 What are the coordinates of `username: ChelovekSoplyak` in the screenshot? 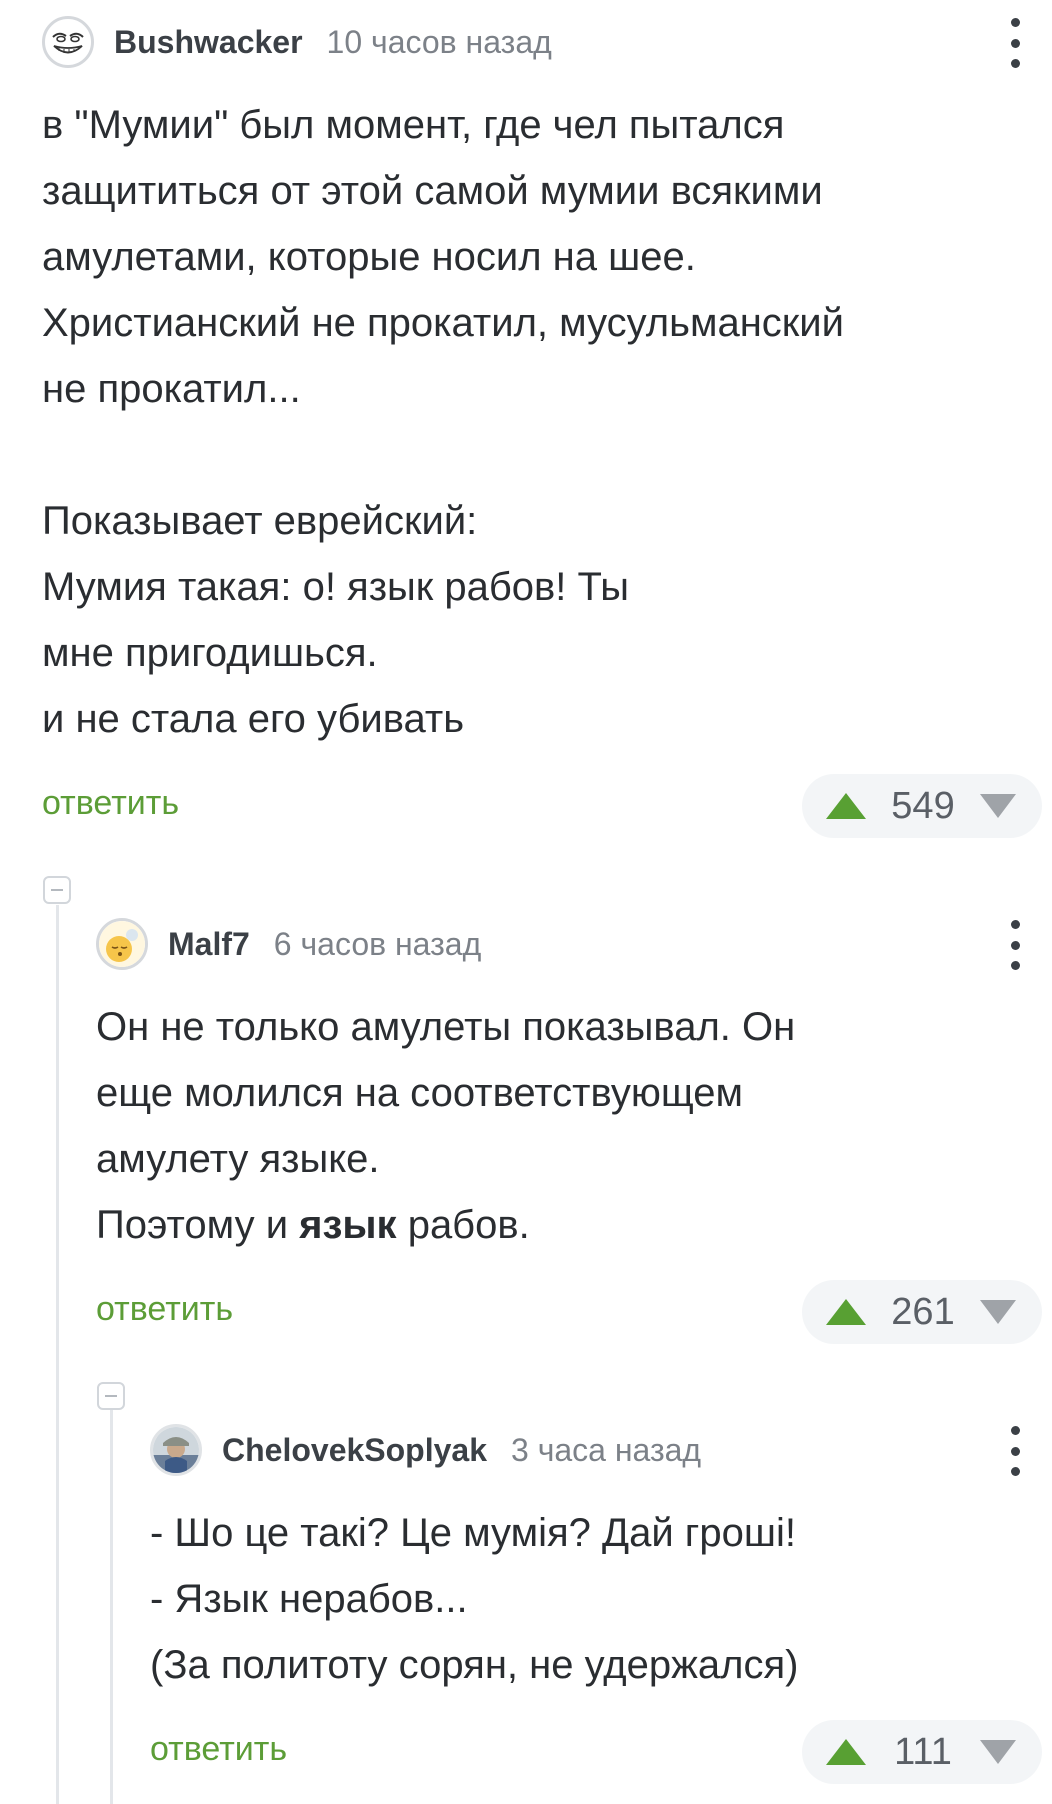 It's located at (354, 1450).